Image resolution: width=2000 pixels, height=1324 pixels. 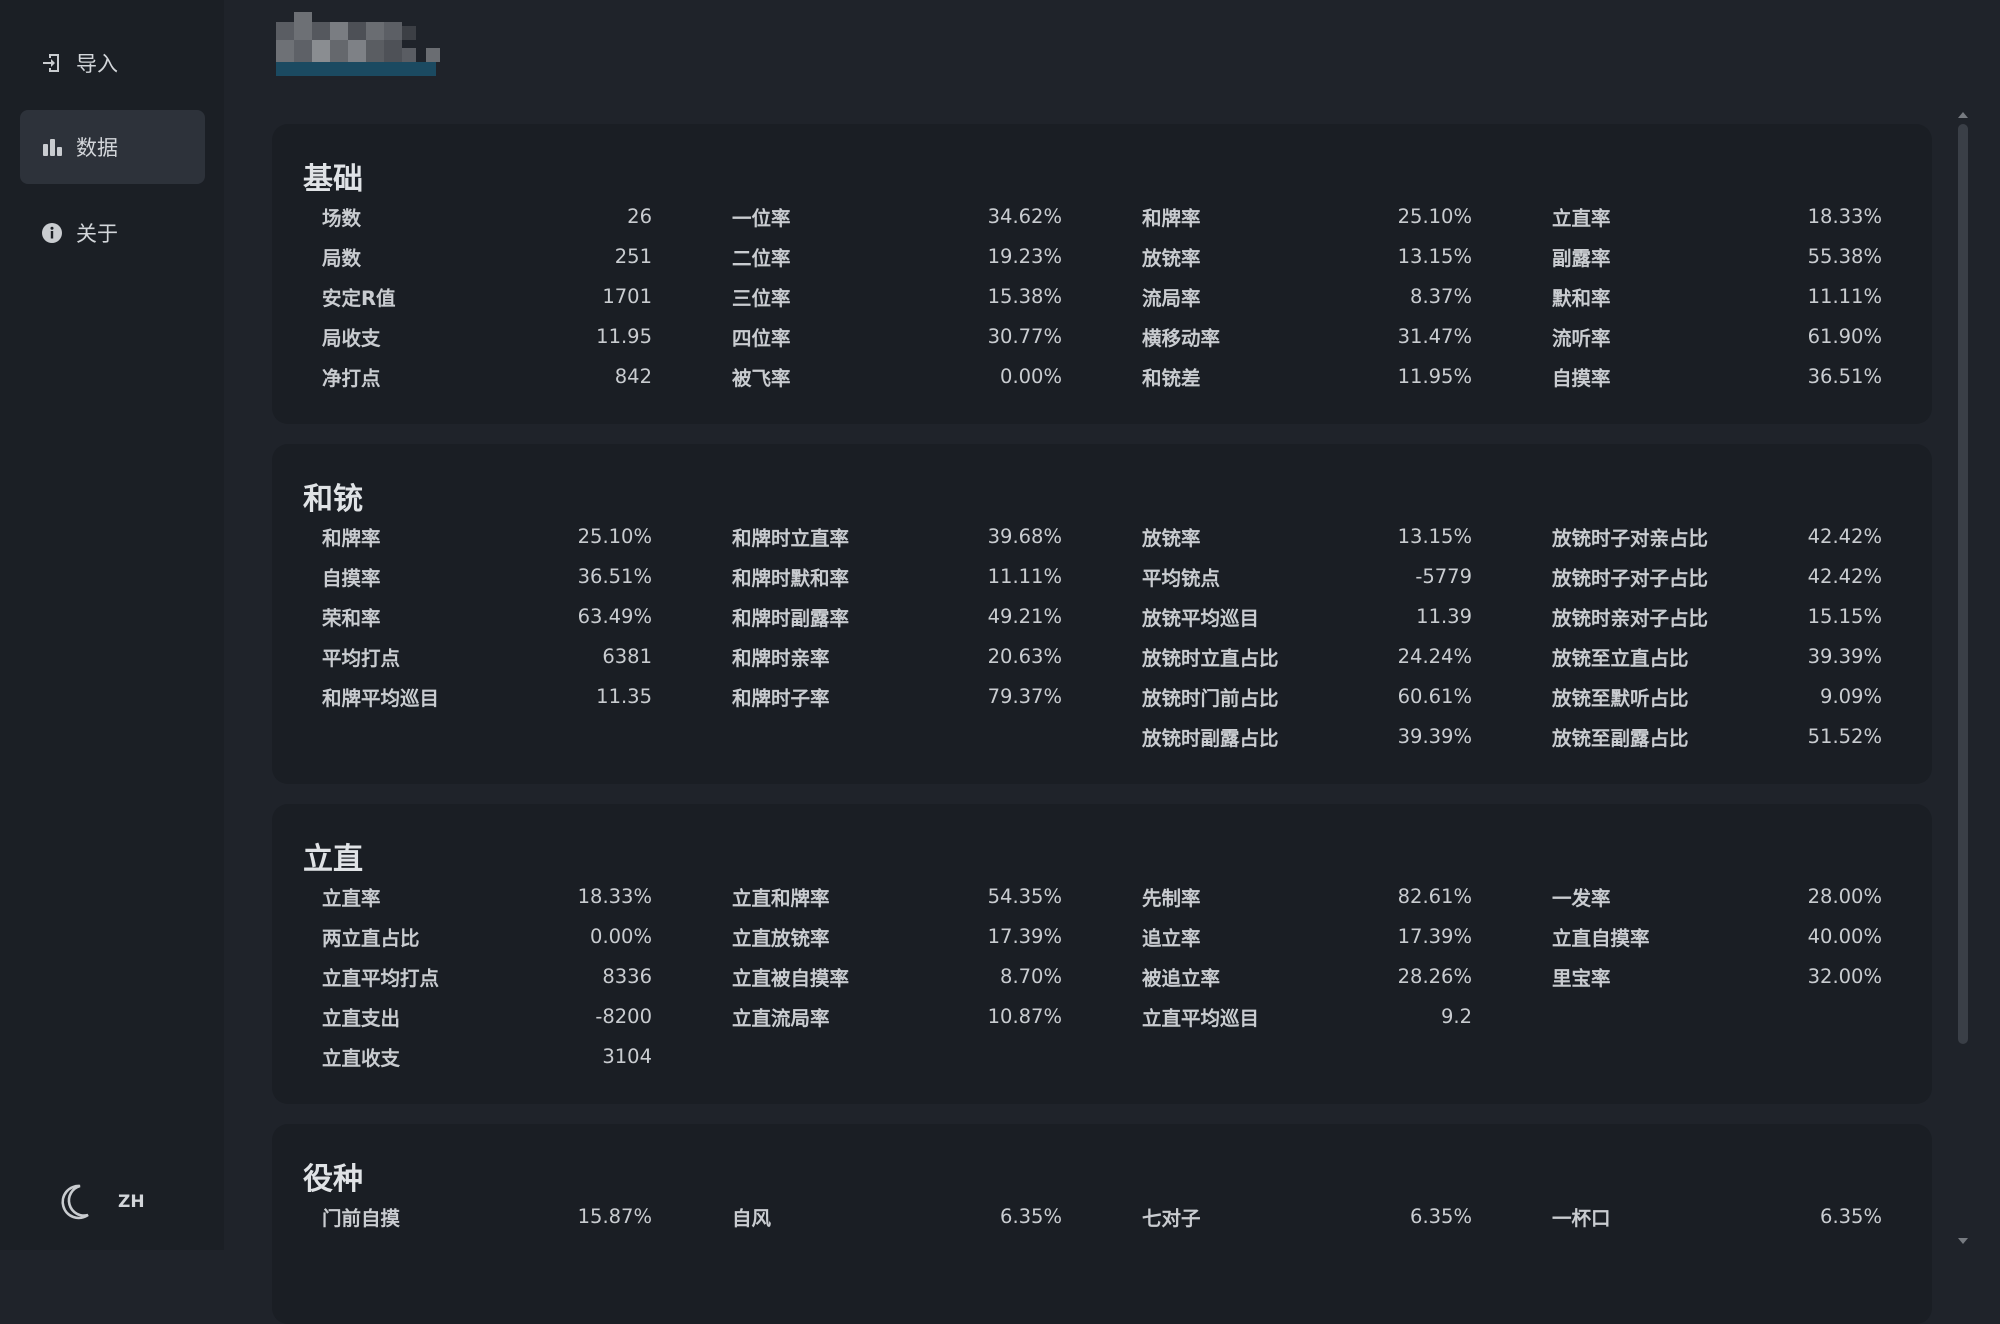 I want to click on stat-value: 28.00%, so click(x=1844, y=896).